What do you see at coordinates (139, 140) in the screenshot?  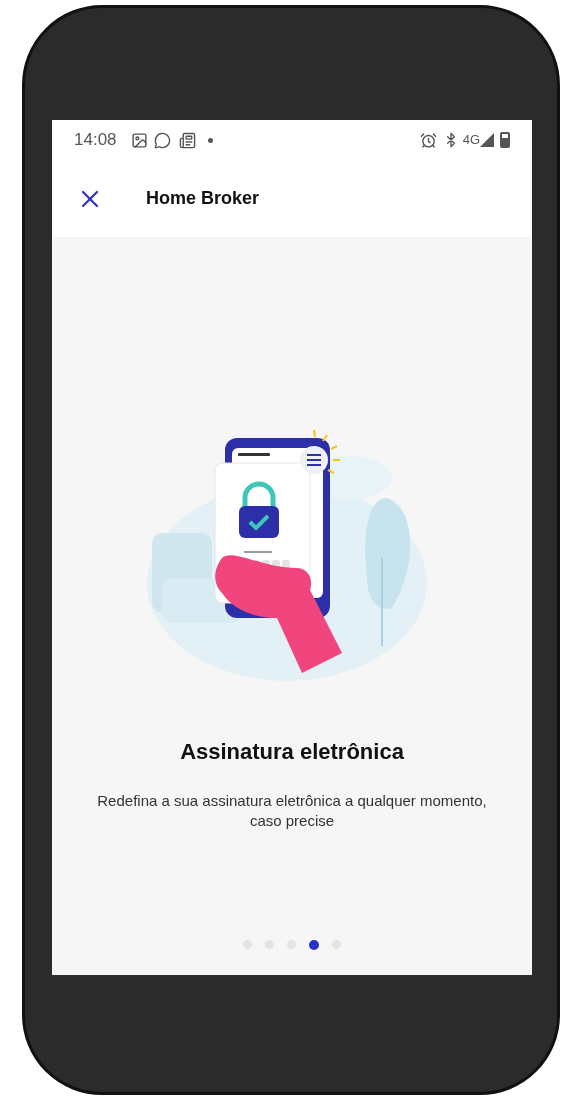 I see `image-icon` at bounding box center [139, 140].